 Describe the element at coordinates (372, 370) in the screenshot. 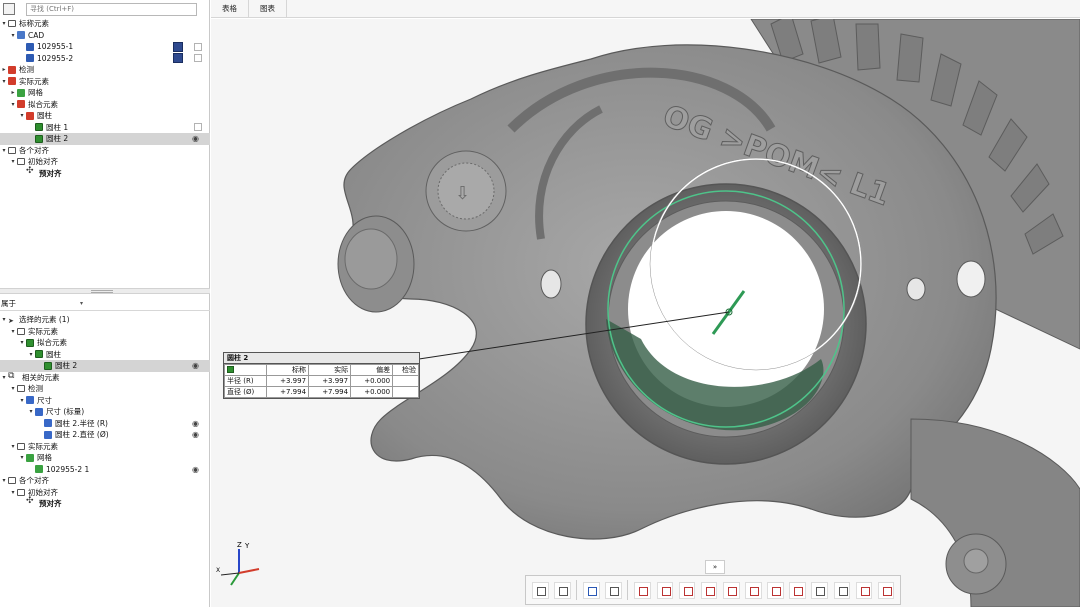

I see `header-deviation: 偏差` at that location.